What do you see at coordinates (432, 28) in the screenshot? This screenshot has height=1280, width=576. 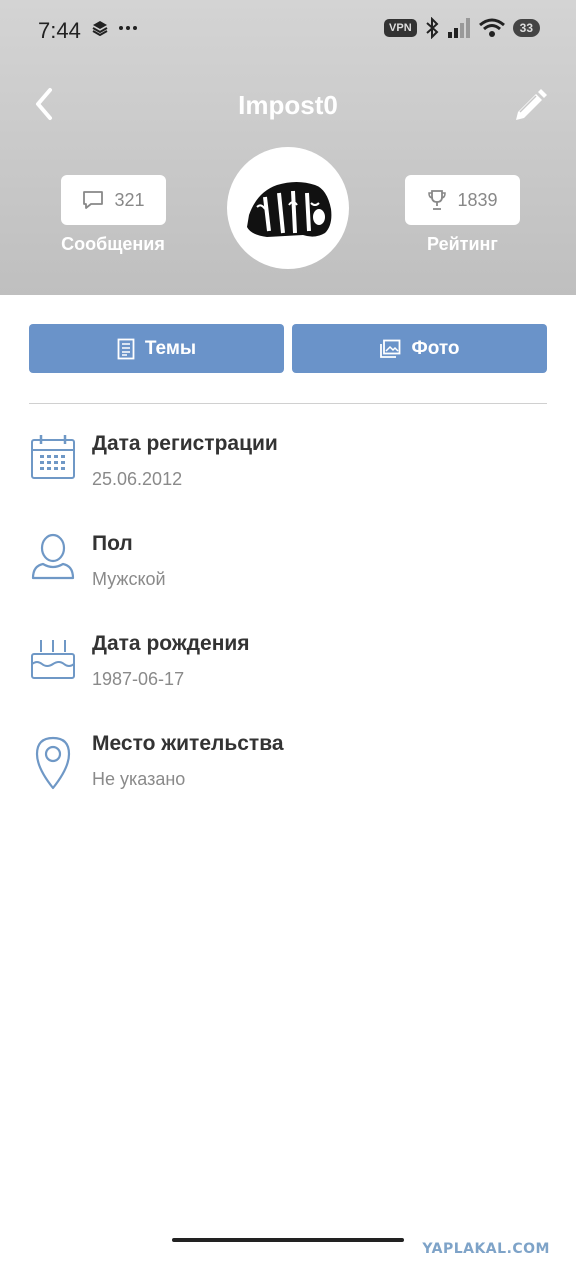 I see `bluetooth-icon` at bounding box center [432, 28].